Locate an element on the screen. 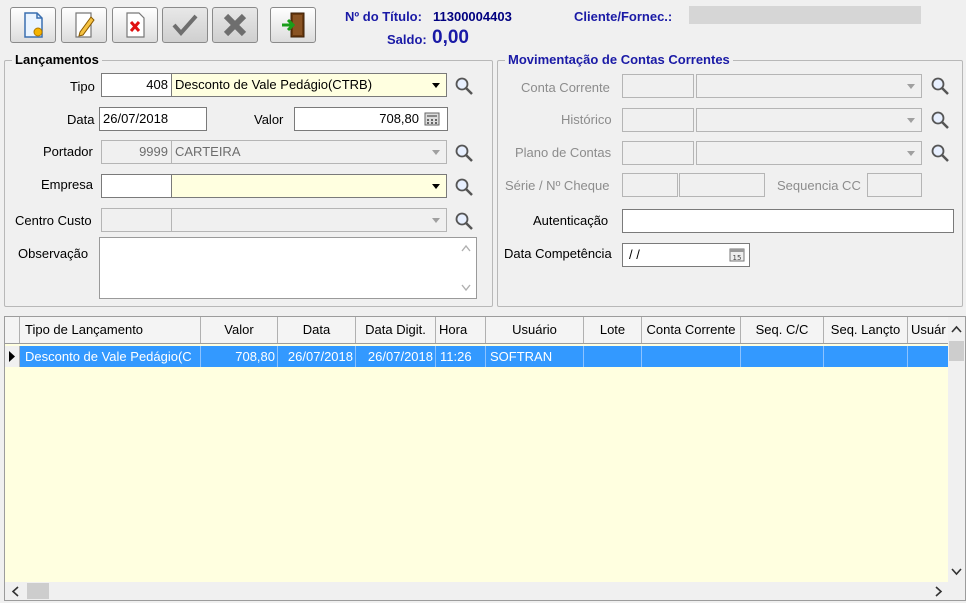  col-data-digit: Data Digit. is located at coordinates (396, 330).